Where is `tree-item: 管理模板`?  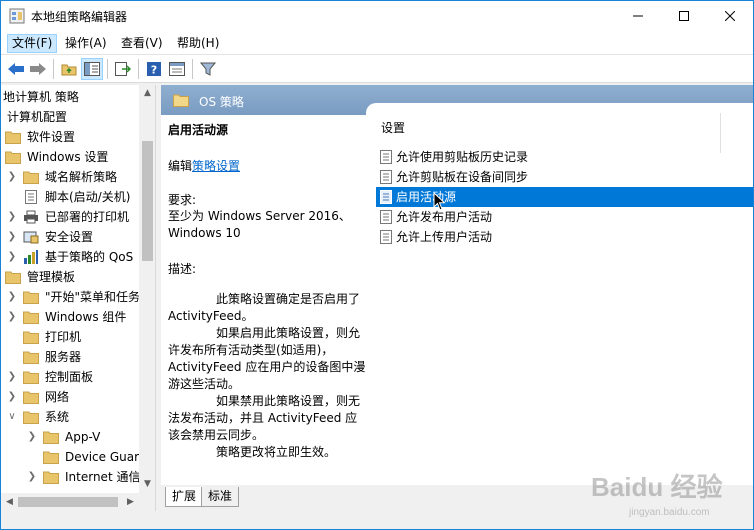 tree-item: 管理模板 is located at coordinates (70, 277).